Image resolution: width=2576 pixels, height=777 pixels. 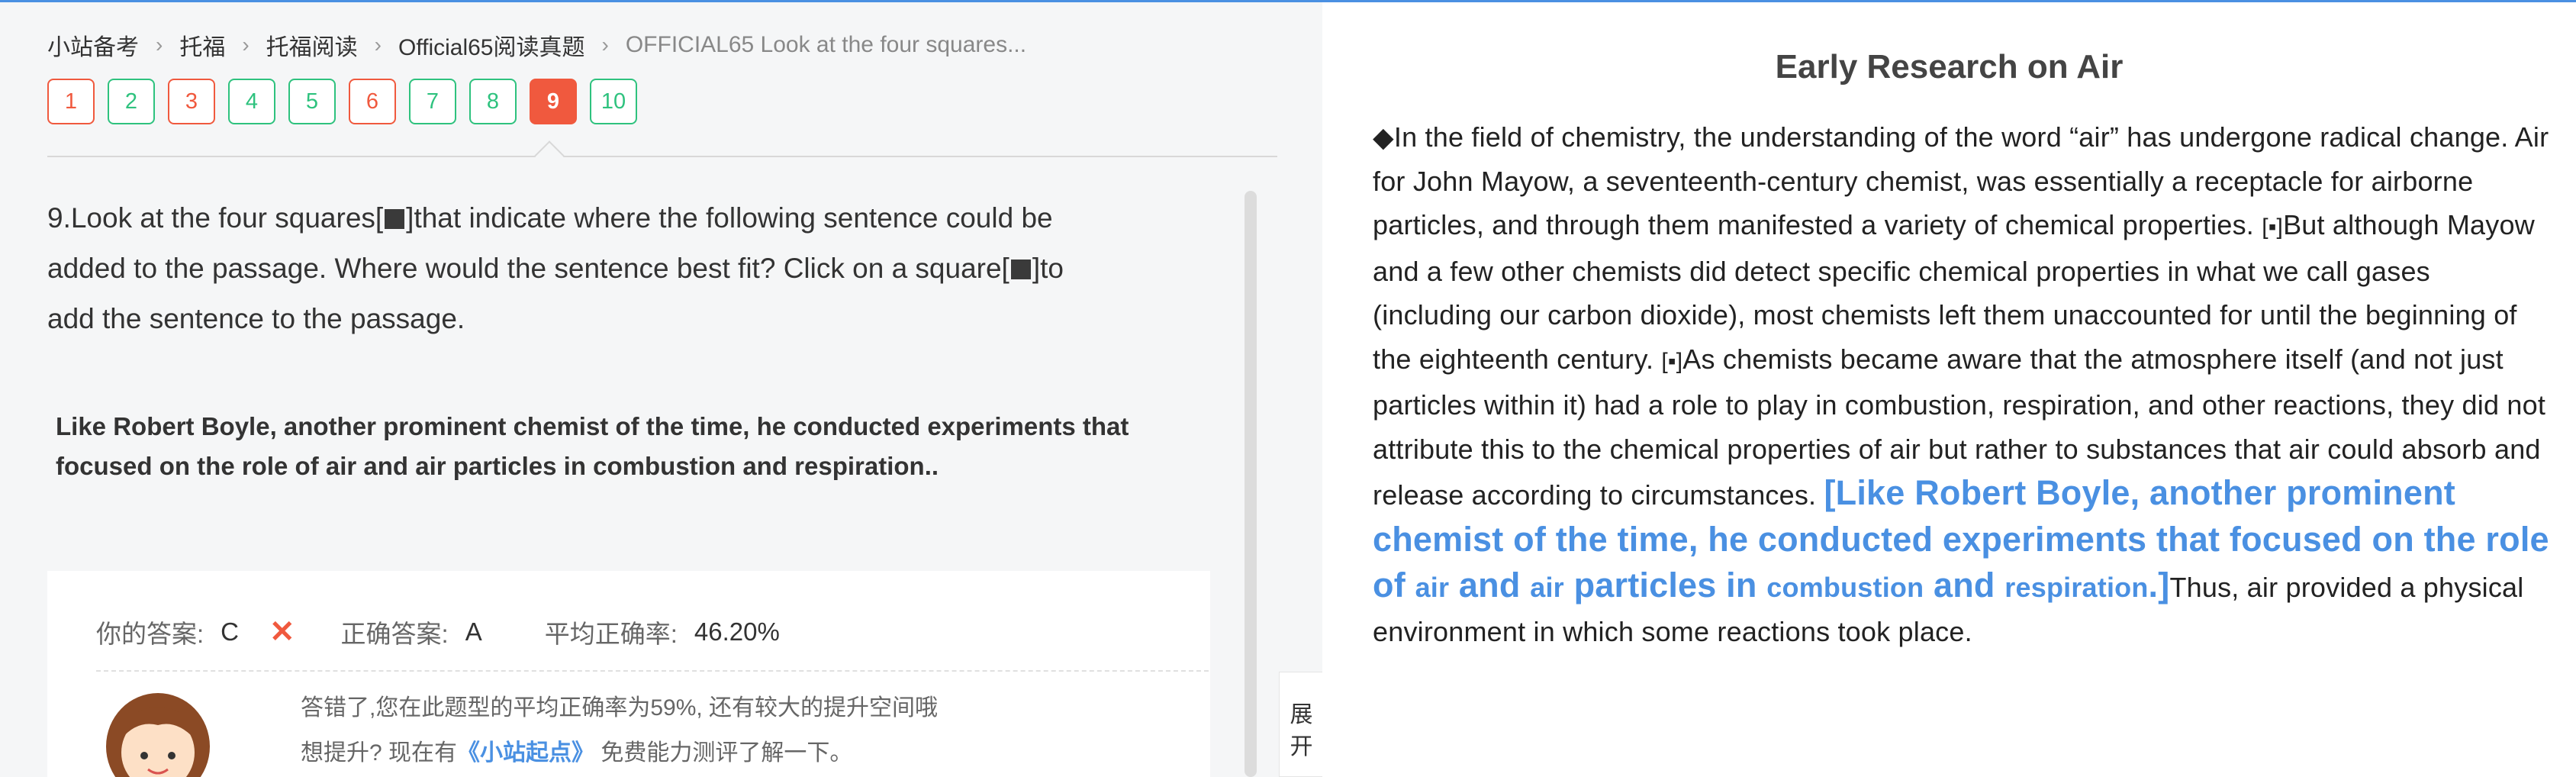 I want to click on breadcrumb-reading: 托福阅读, so click(x=312, y=45).